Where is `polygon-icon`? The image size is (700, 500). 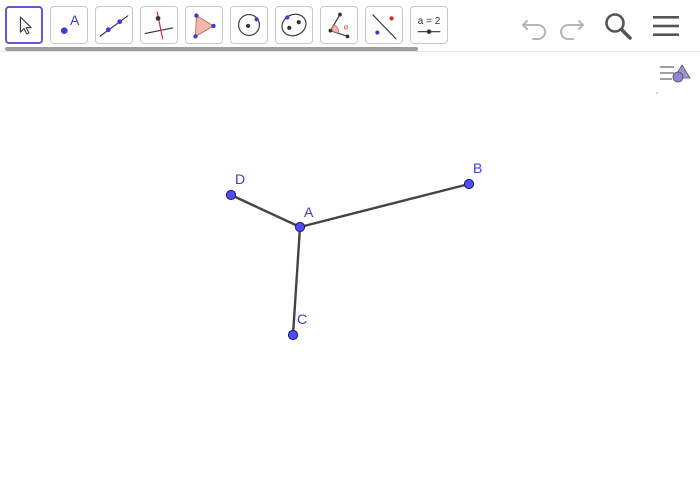 polygon-icon is located at coordinates (204, 26).